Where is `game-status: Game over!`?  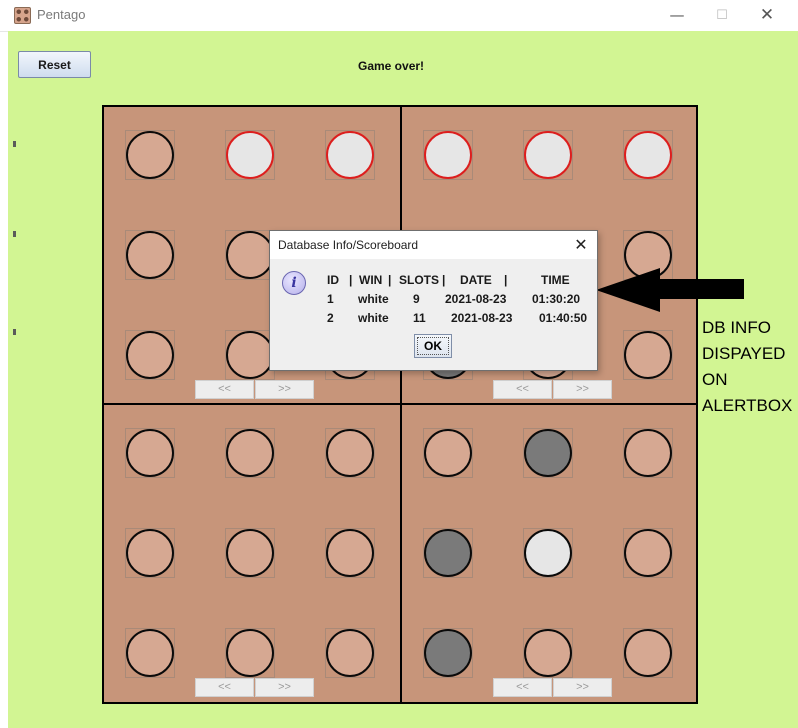
game-status: Game over! is located at coordinates (391, 66).